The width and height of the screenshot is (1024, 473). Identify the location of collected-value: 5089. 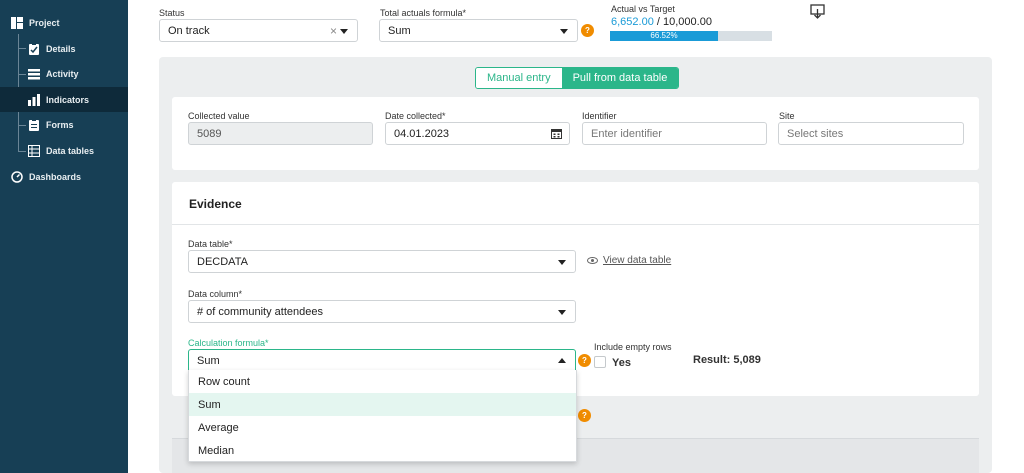
(209, 133).